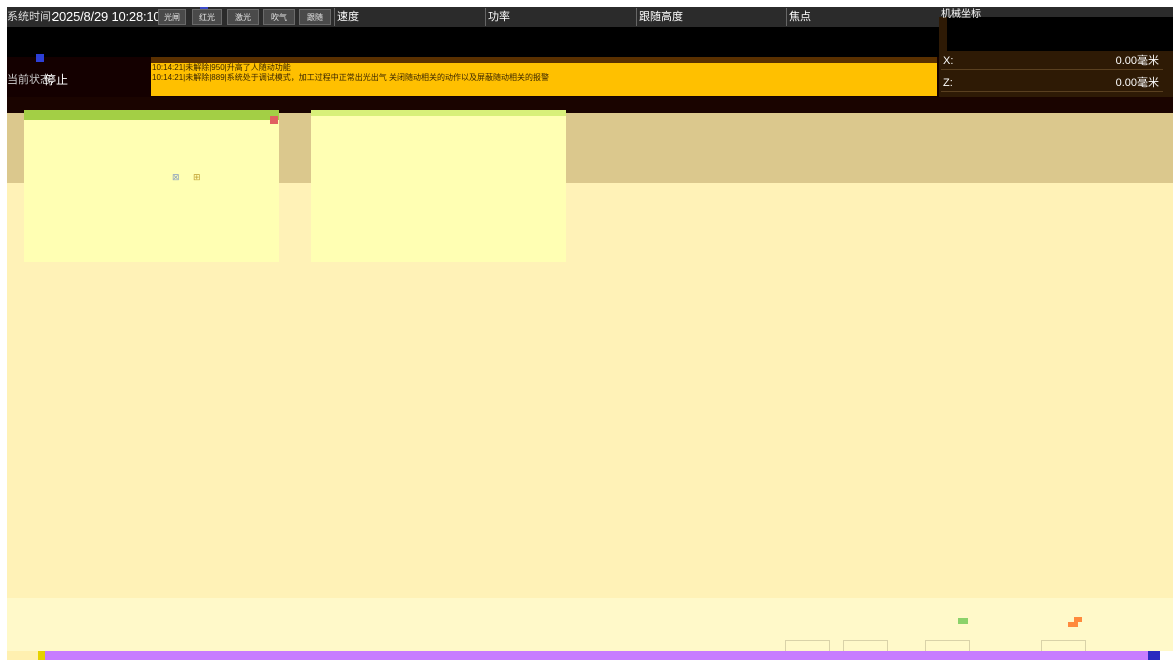 The height and width of the screenshot is (660, 1173). What do you see at coordinates (41, 655) in the screenshot?
I see `bottom-left-marker` at bounding box center [41, 655].